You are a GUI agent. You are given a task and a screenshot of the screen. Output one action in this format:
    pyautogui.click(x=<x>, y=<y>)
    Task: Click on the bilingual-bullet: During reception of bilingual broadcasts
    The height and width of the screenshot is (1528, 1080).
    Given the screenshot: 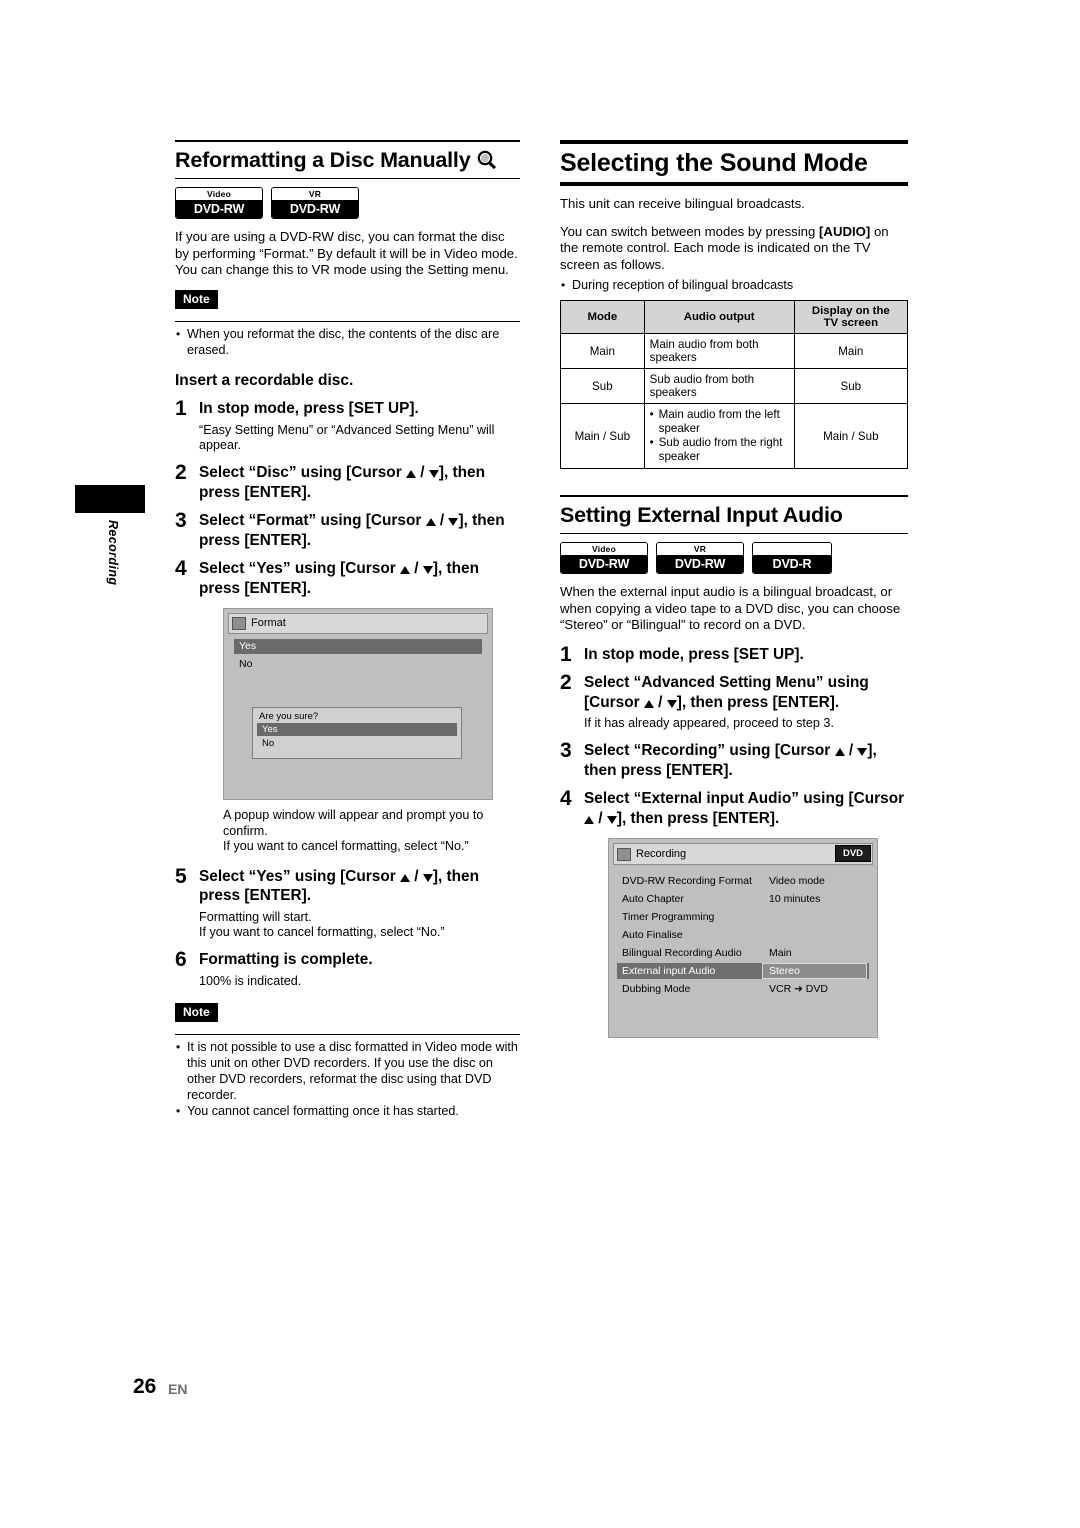 What is the action you would take?
    pyautogui.click(x=734, y=286)
    